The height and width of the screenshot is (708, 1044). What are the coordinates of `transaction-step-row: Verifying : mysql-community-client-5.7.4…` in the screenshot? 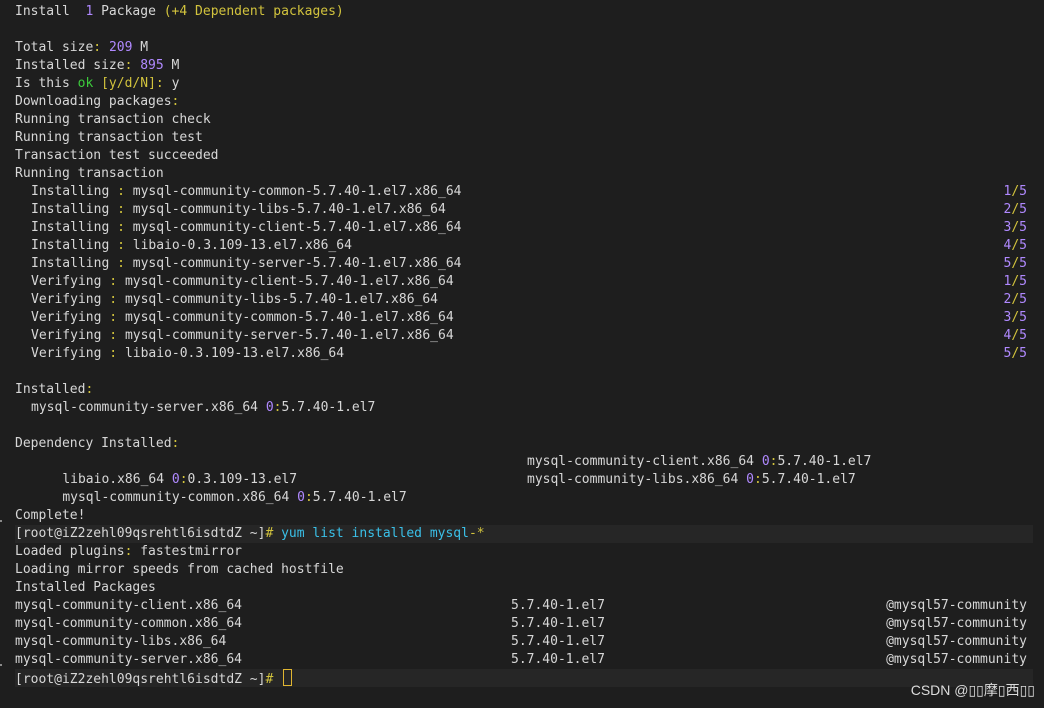 It's located at (529, 281).